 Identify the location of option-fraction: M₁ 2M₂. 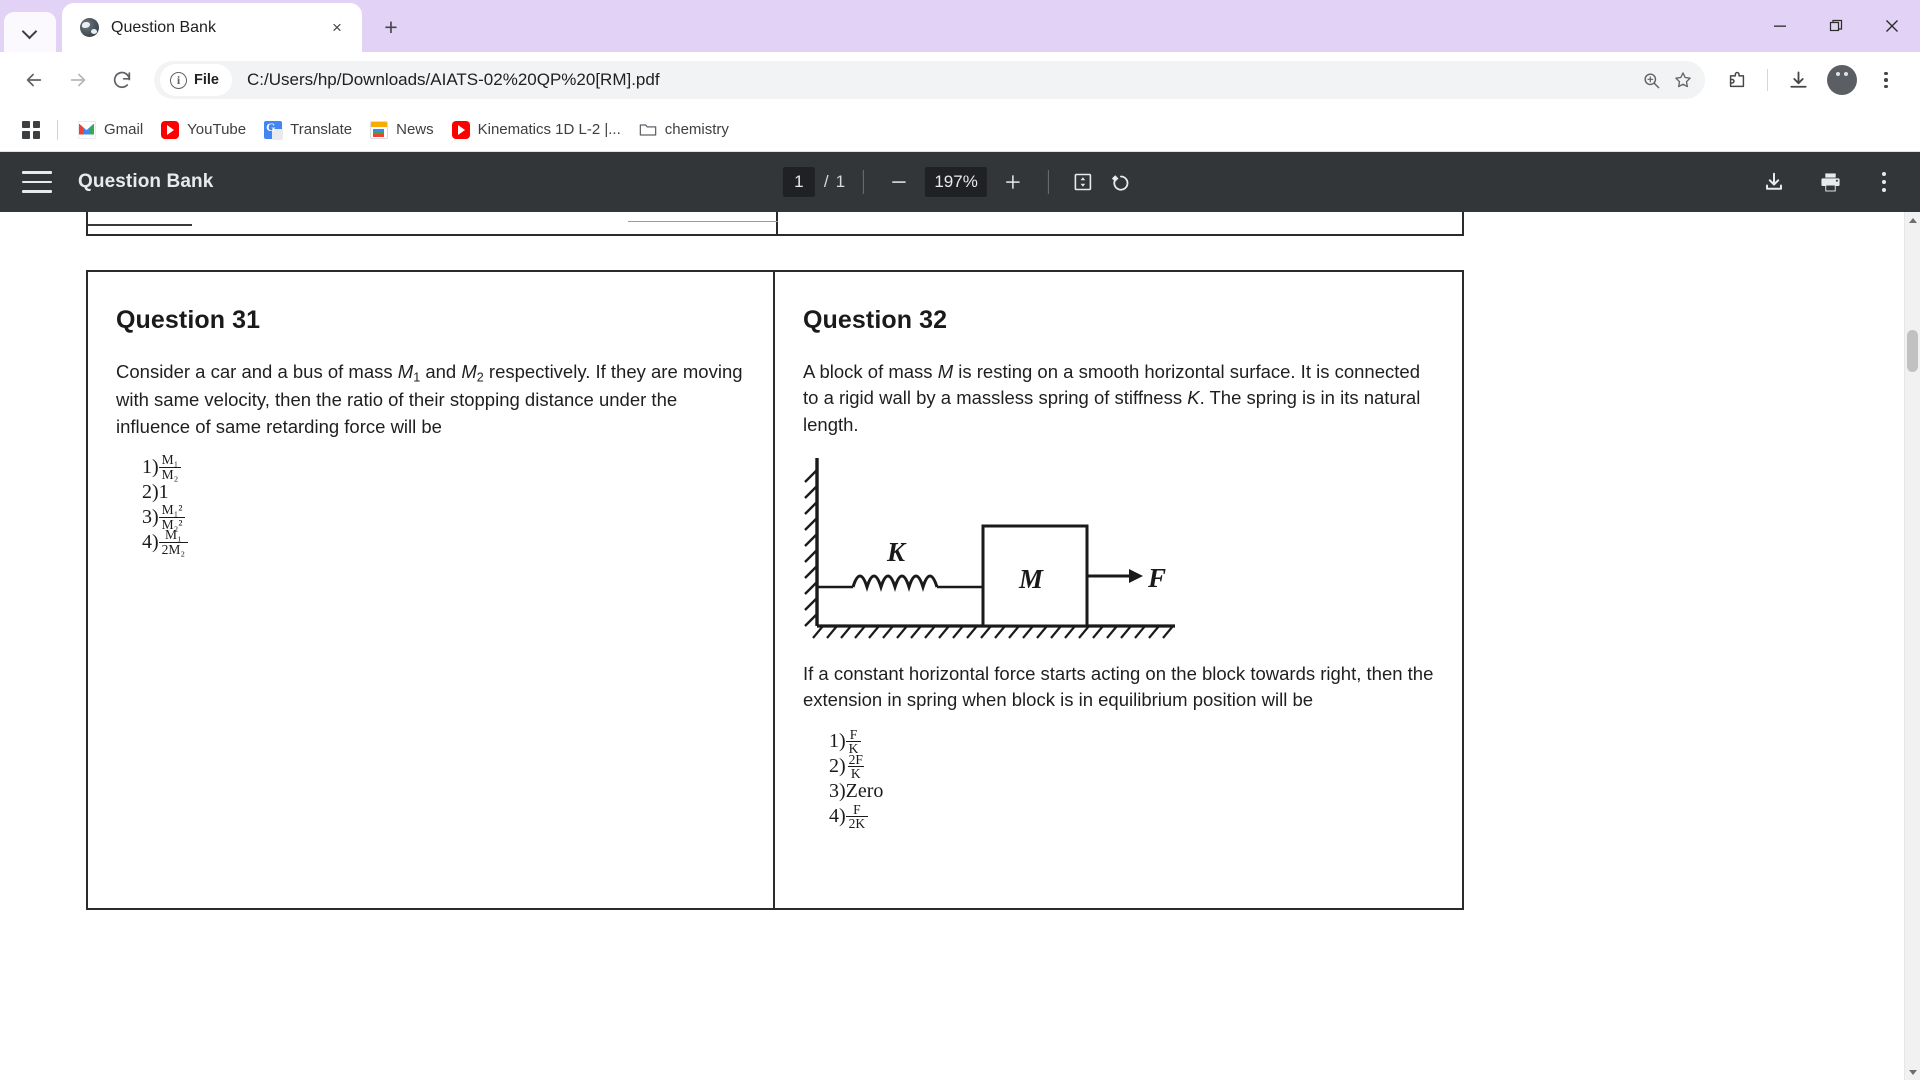
(173, 542).